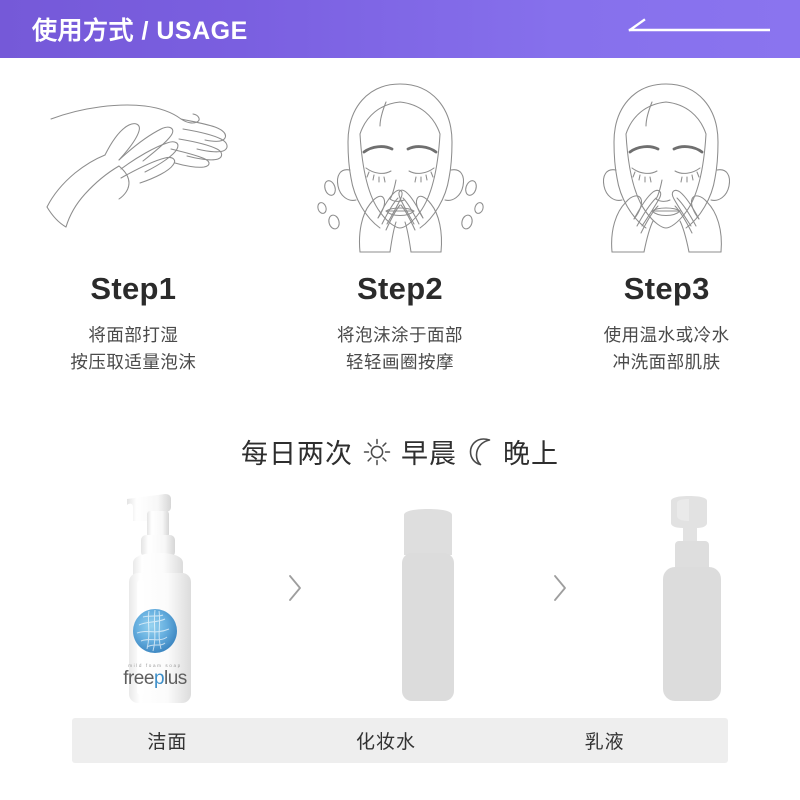  What do you see at coordinates (137, 166) in the screenshot?
I see `two-hands-line-art-icon` at bounding box center [137, 166].